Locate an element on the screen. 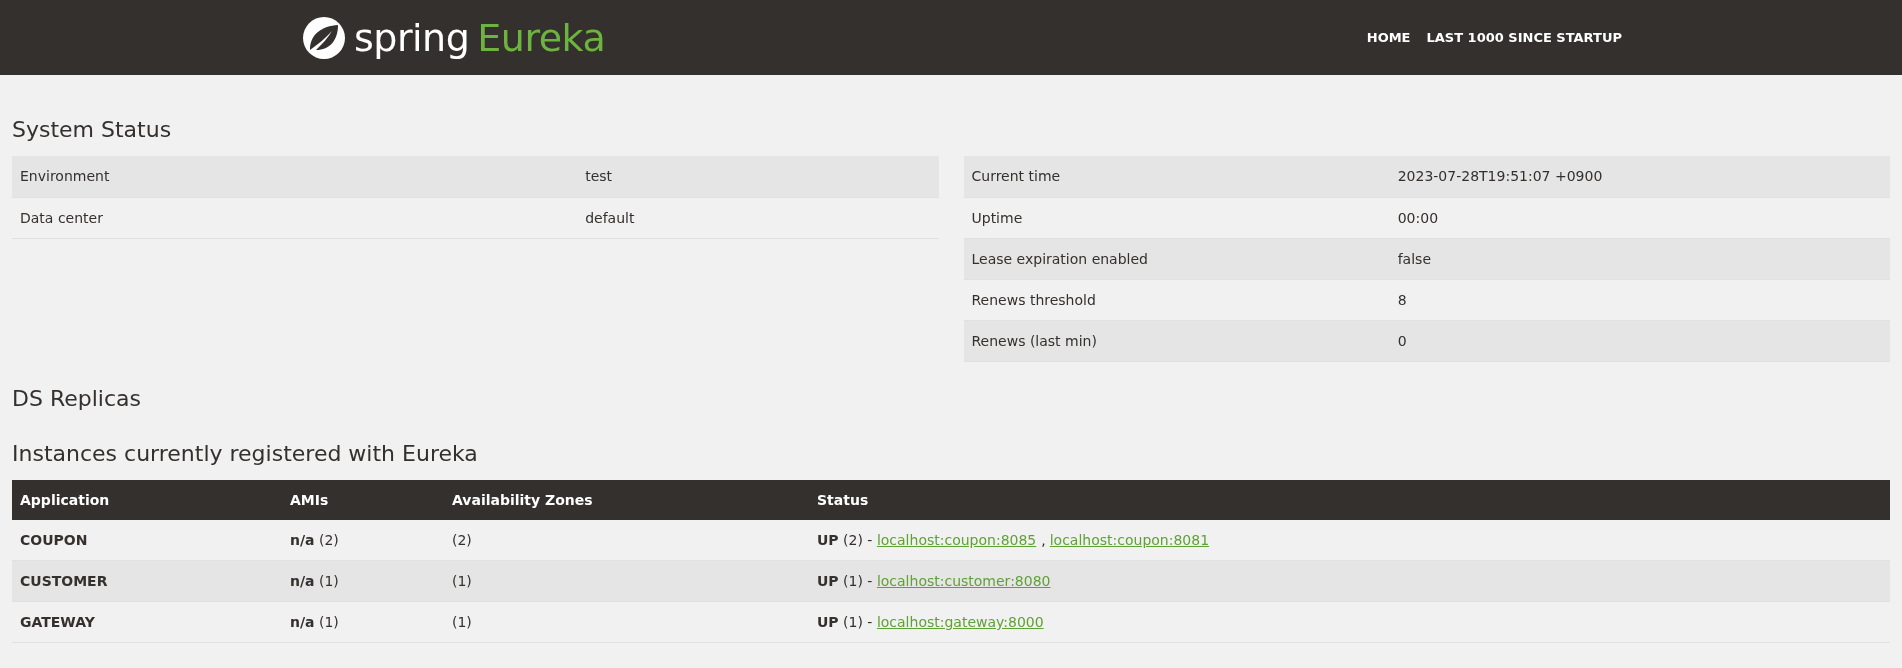 The image size is (1902, 668). instance-link: localhost:coupon:8085 is located at coordinates (956, 539).